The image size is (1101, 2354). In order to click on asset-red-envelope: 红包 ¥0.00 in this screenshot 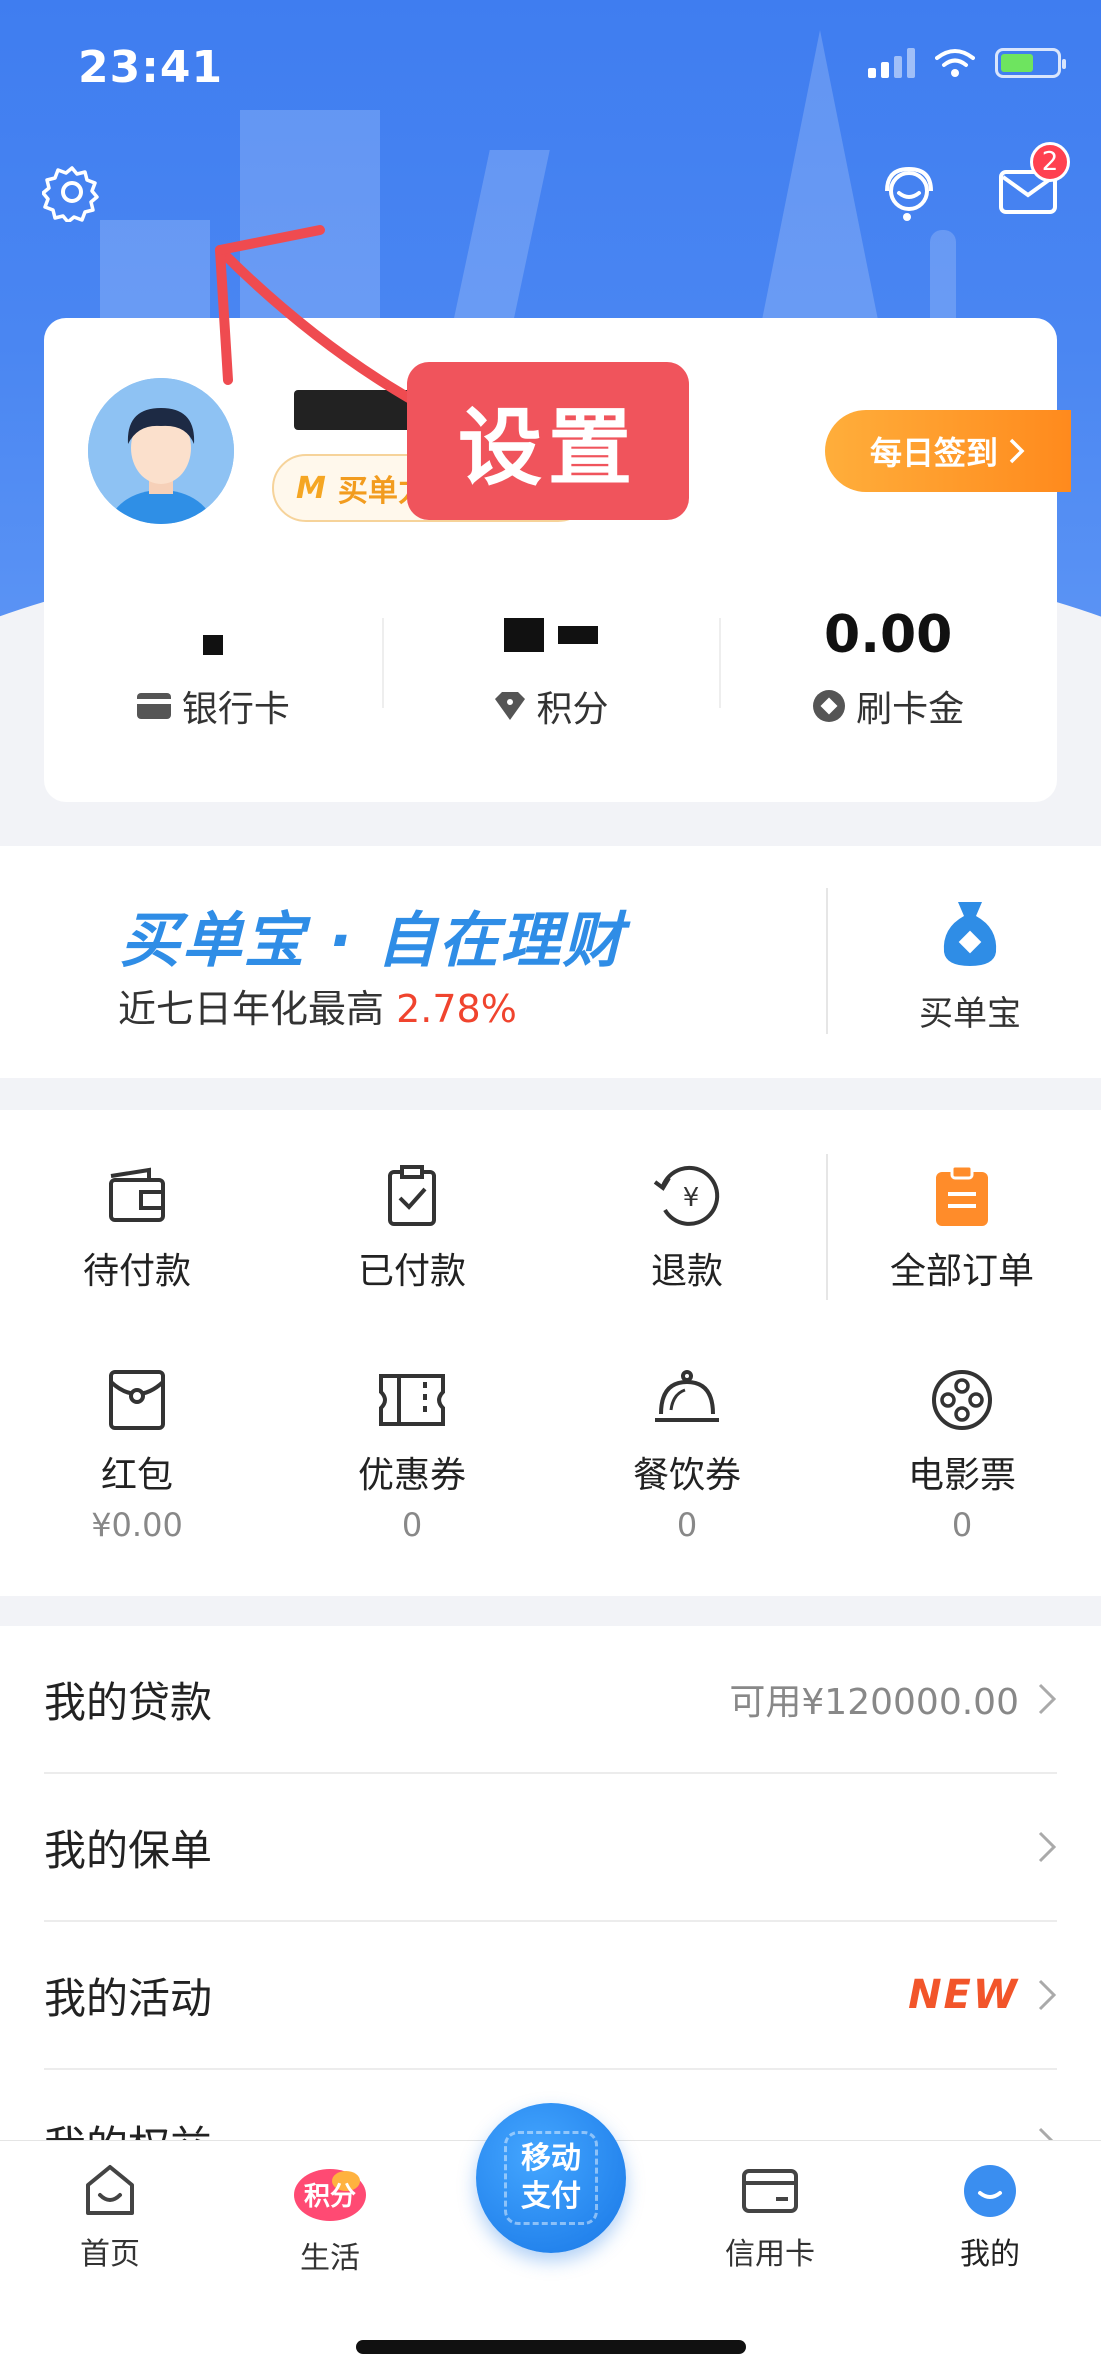, I will do `click(137, 1456)`.